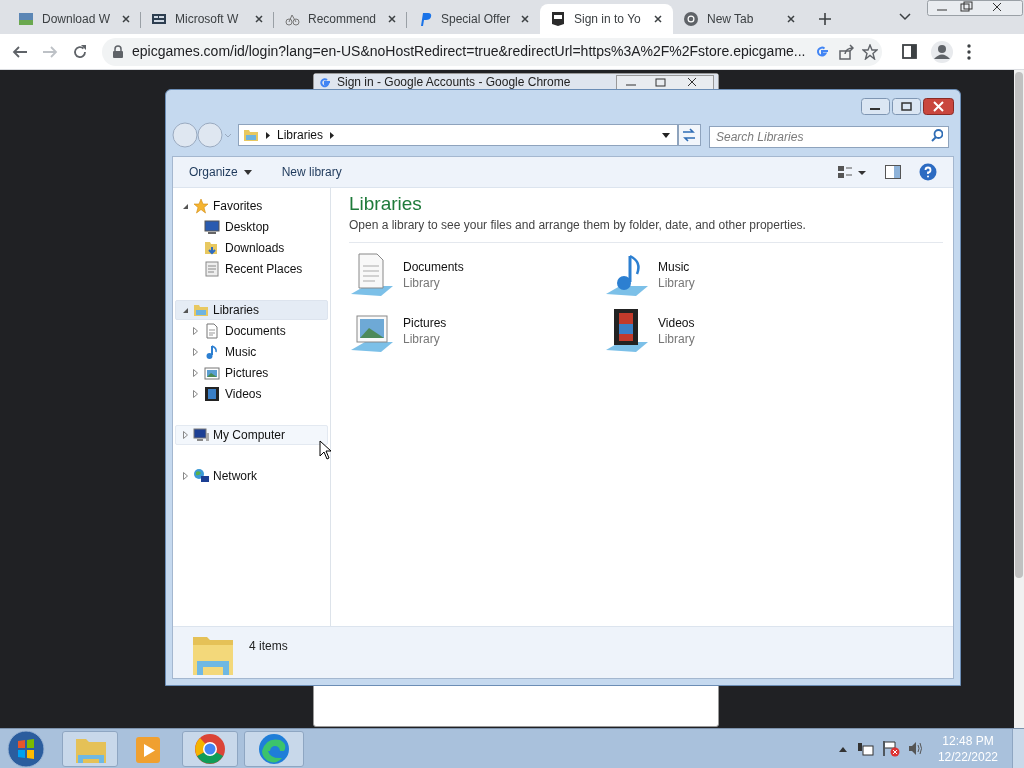 The image size is (1024, 768). I want to click on browser-tab: Microsoft W, so click(207, 19).